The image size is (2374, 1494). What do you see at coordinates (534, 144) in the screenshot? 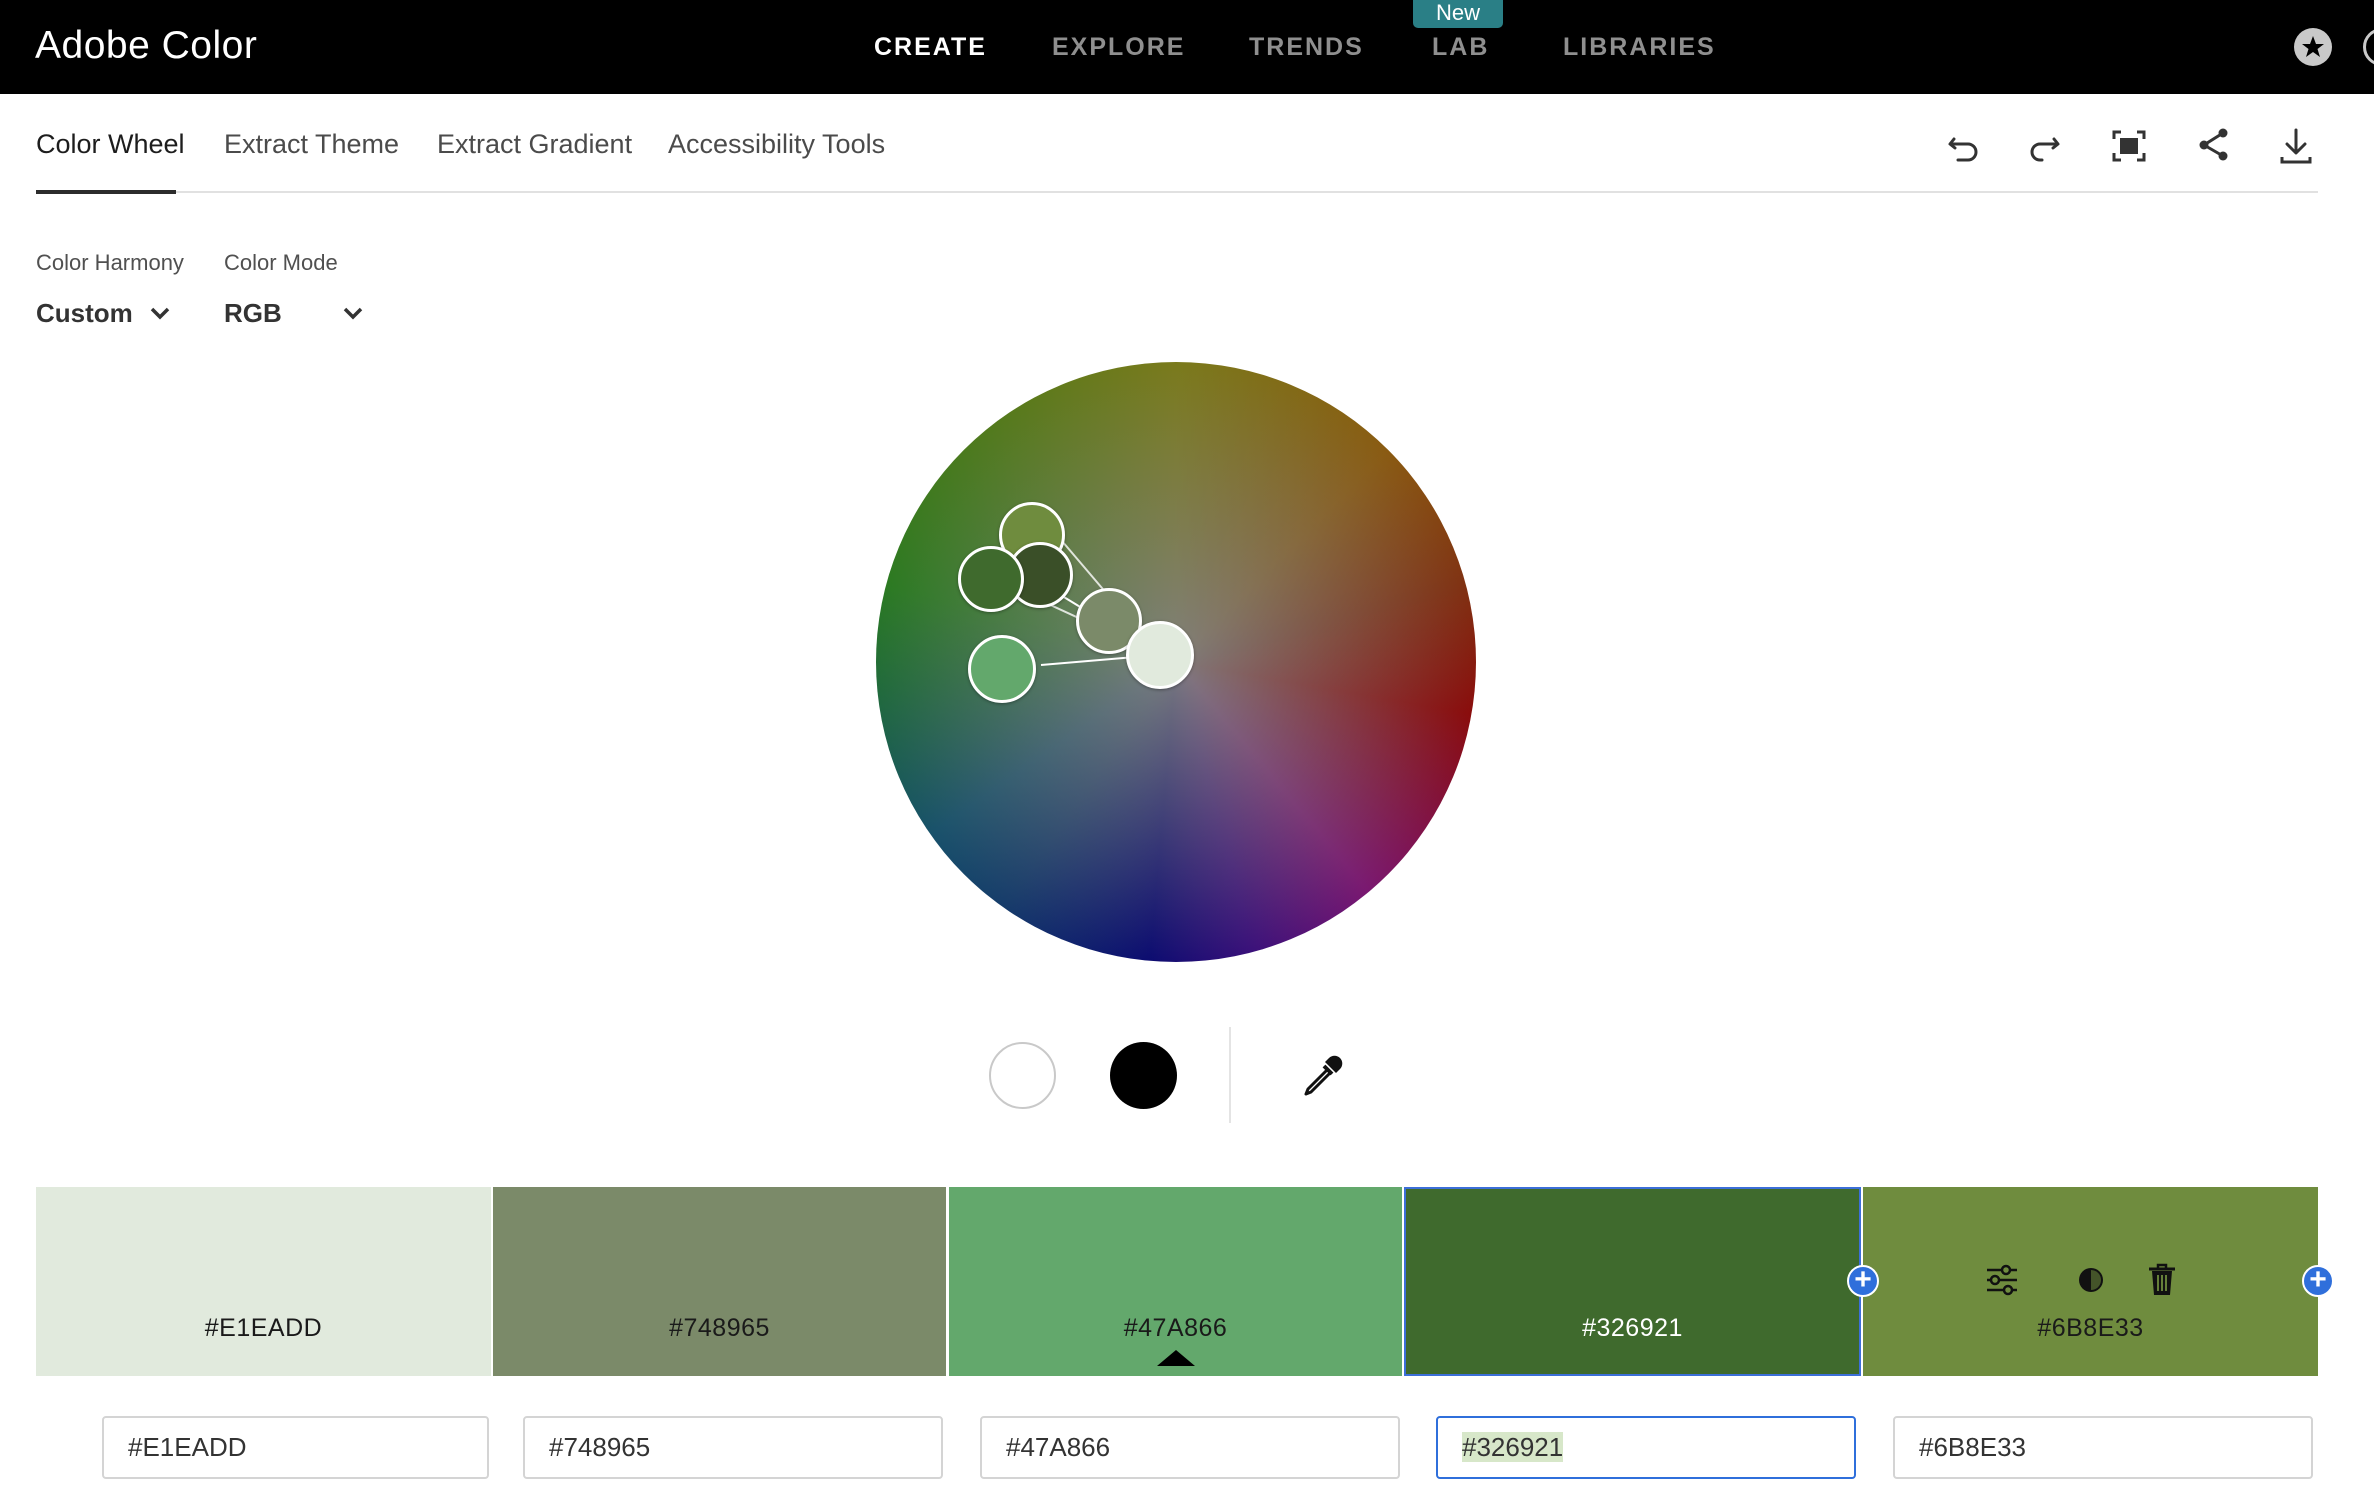
I see `tab-extract-gradient: Extract Gradient` at bounding box center [534, 144].